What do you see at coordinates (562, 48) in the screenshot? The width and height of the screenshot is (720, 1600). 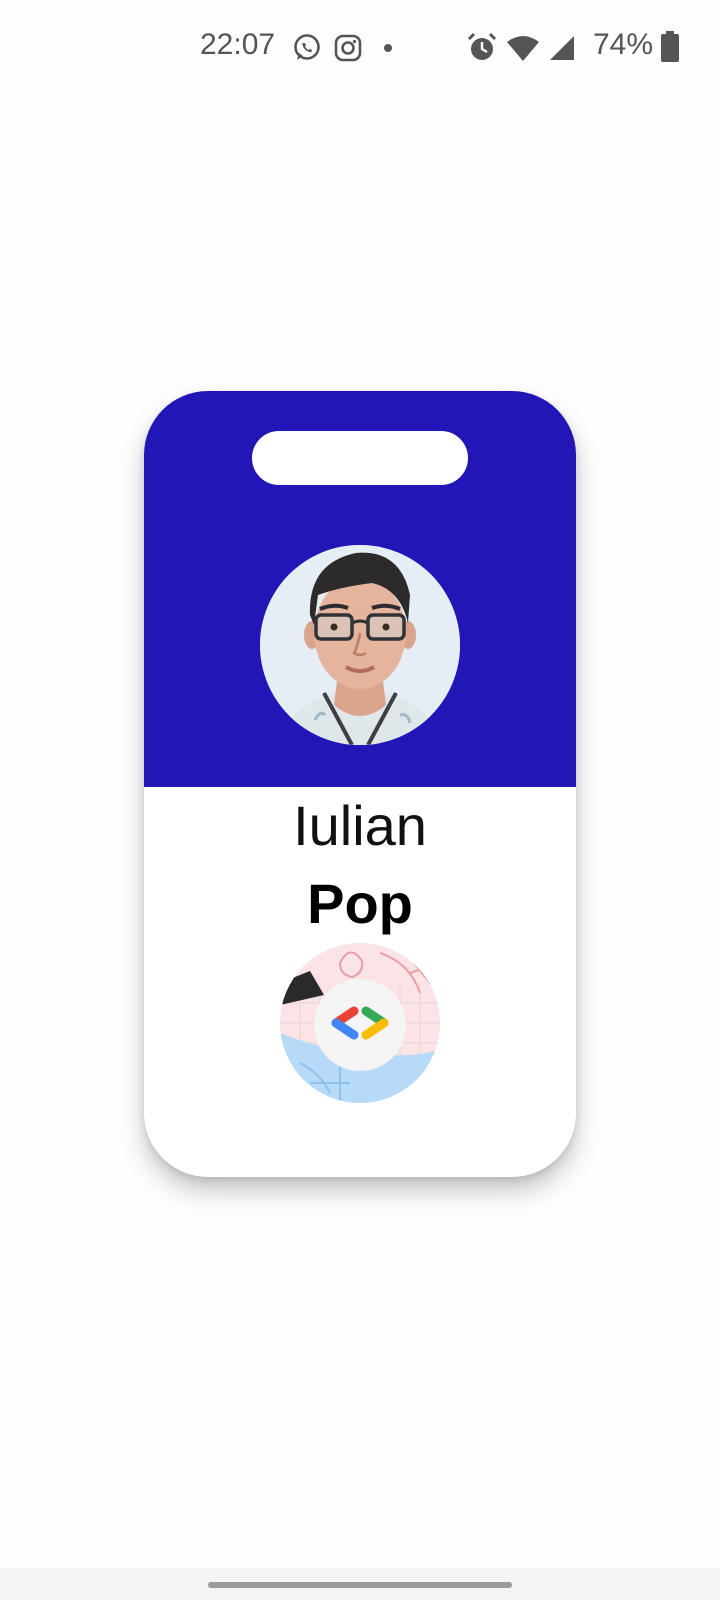 I see `cellular-signal-icon` at bounding box center [562, 48].